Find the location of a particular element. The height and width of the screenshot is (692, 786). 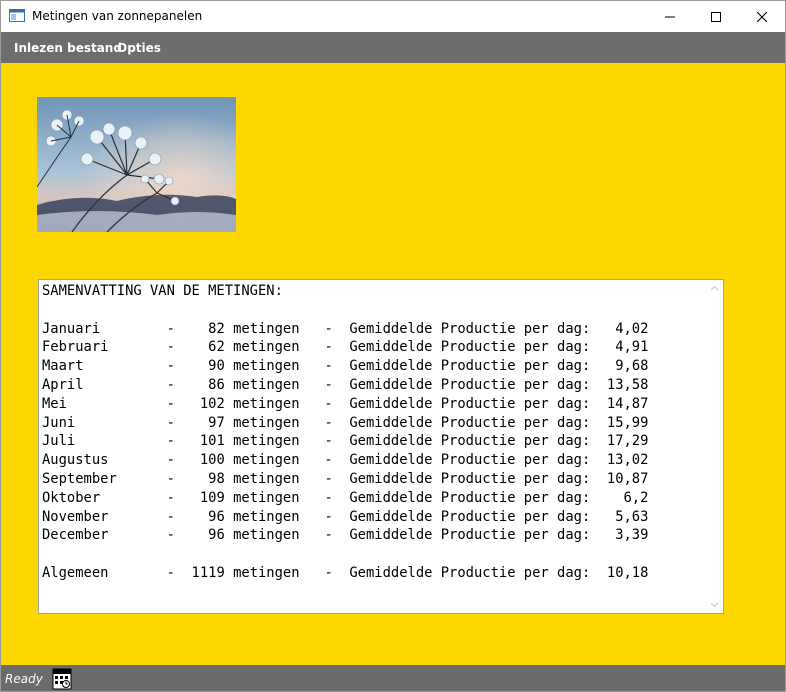

status-bar: Ready is located at coordinates (393, 678).